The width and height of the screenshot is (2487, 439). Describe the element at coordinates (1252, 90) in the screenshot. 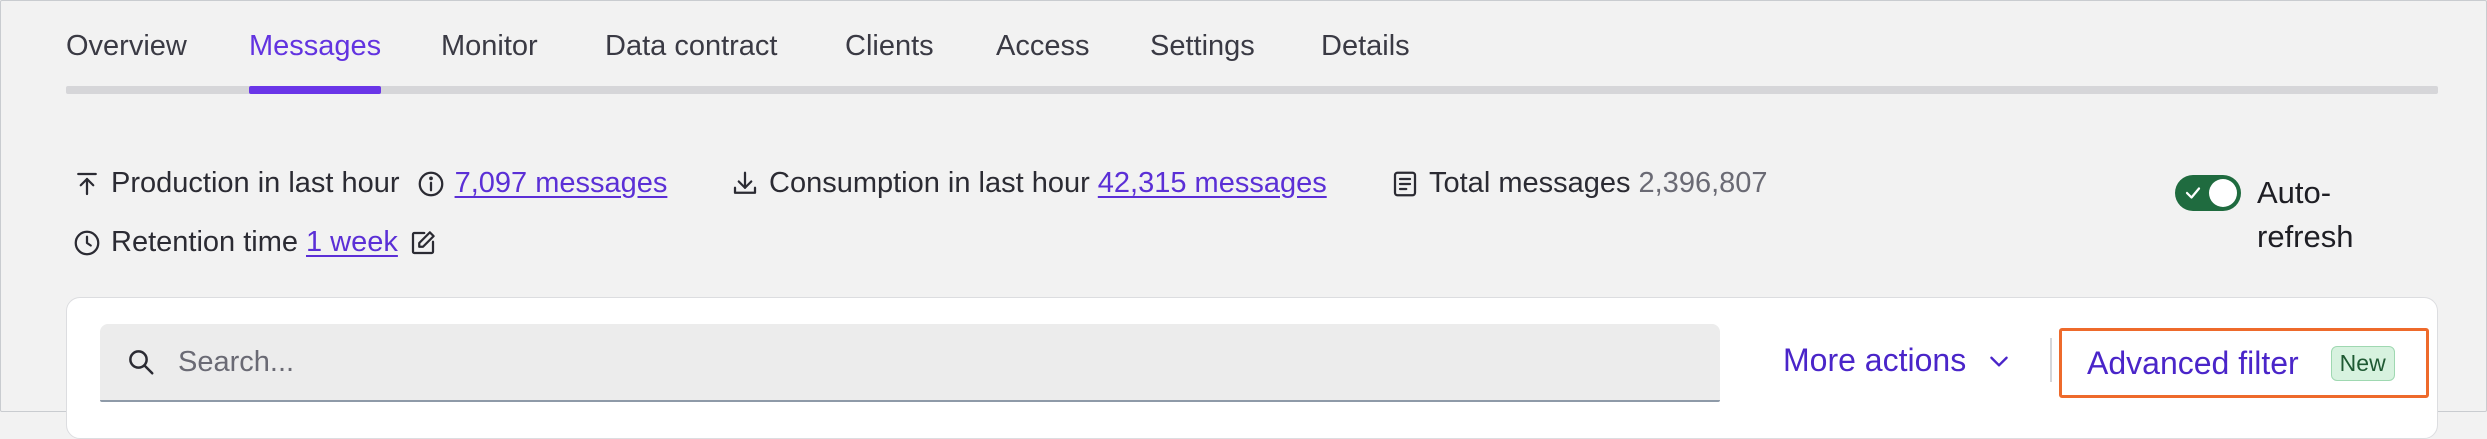

I see `tab-track` at that location.